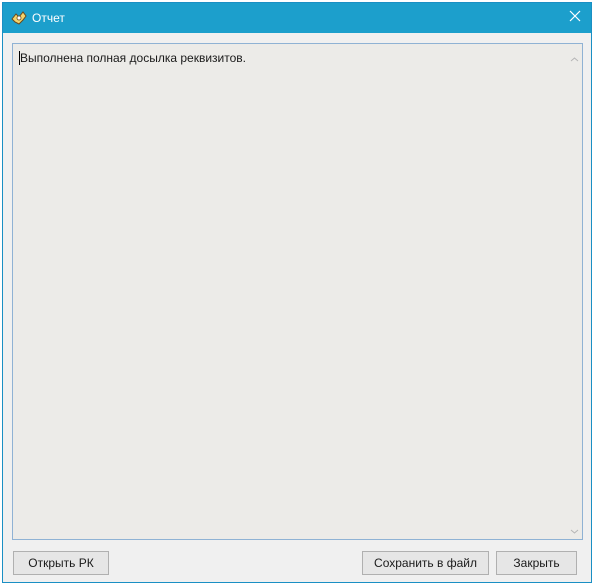  Describe the element at coordinates (574, 528) in the screenshot. I see `scroll-down-arrow-icon` at that location.